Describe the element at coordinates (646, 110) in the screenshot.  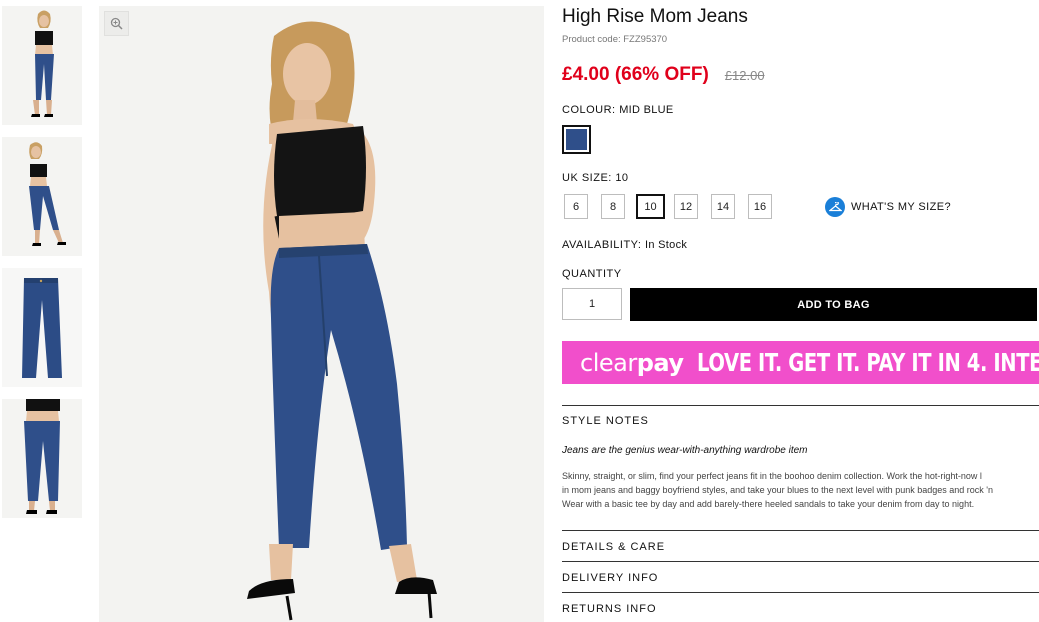
I see `colour-value: MID BLUE` at that location.